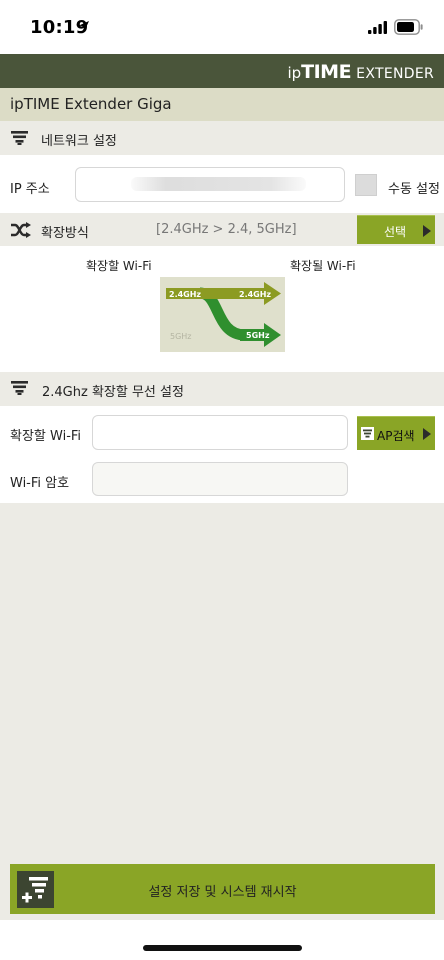 The width and height of the screenshot is (444, 960). Describe the element at coordinates (255, 294) in the screenshot. I see `target-band-label-1: 2.4GHz` at that location.